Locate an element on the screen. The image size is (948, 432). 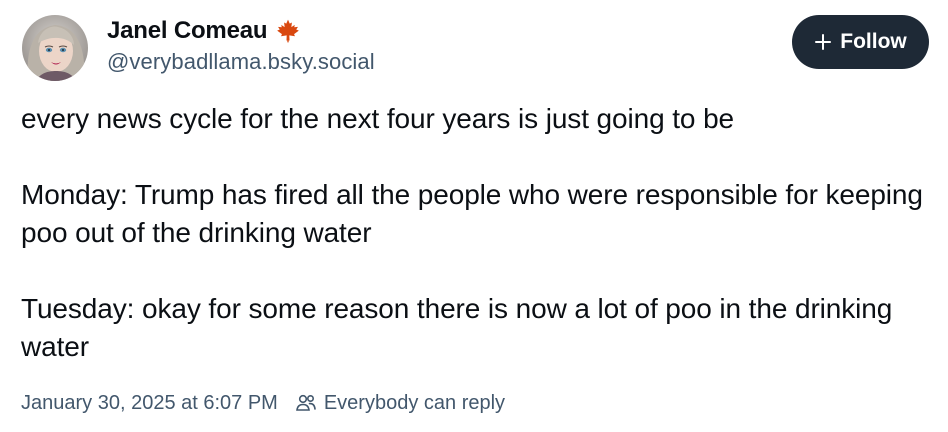
author-name-row: Janel Comeau is located at coordinates (204, 31).